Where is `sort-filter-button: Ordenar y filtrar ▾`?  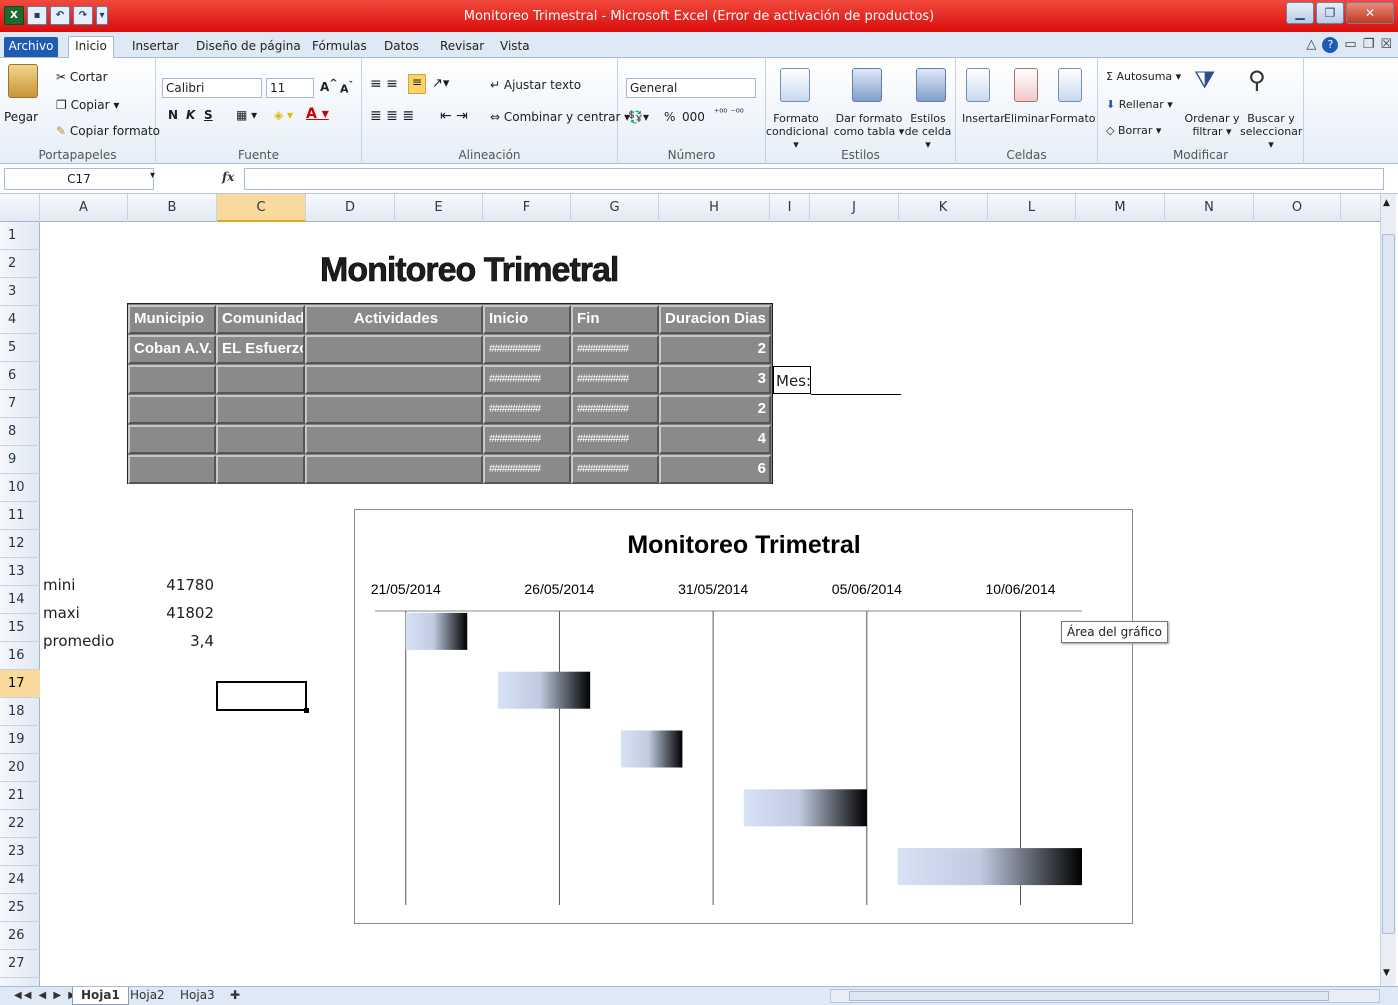 sort-filter-button: Ordenar y filtrar ▾ is located at coordinates (1212, 125).